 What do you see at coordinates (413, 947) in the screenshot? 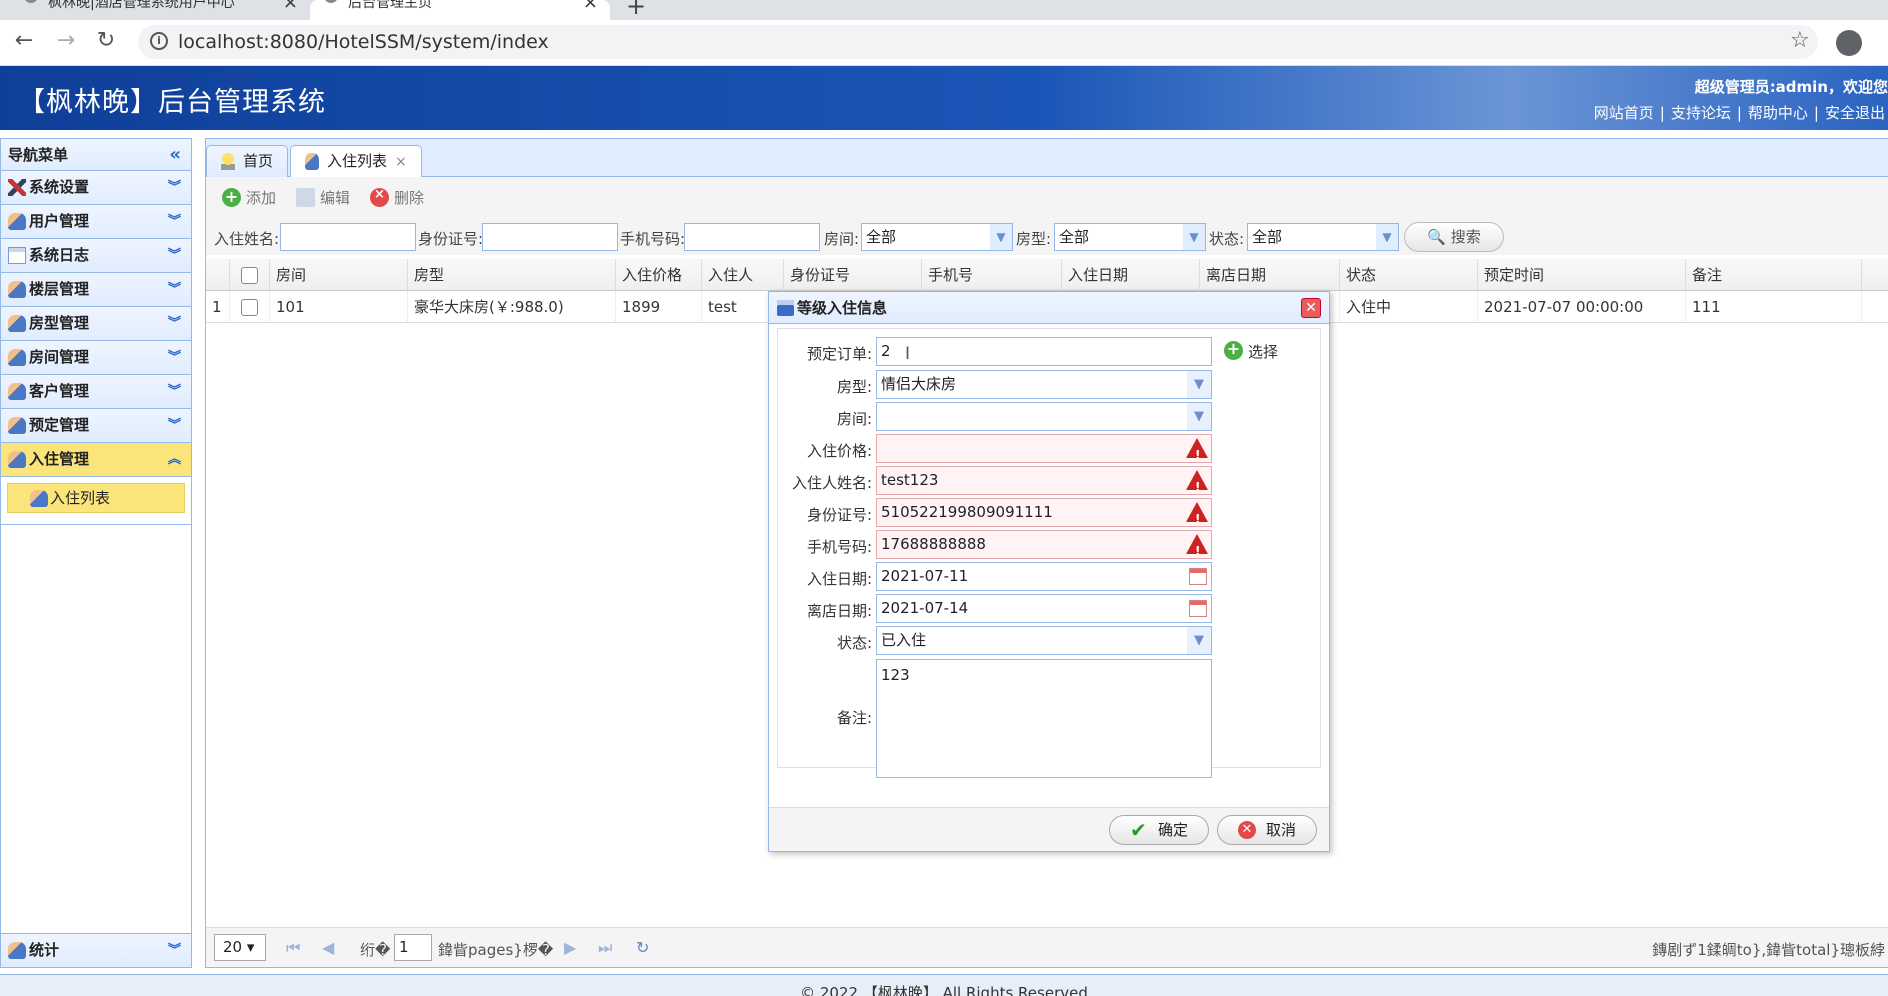
I see `page-number-input: 1` at bounding box center [413, 947].